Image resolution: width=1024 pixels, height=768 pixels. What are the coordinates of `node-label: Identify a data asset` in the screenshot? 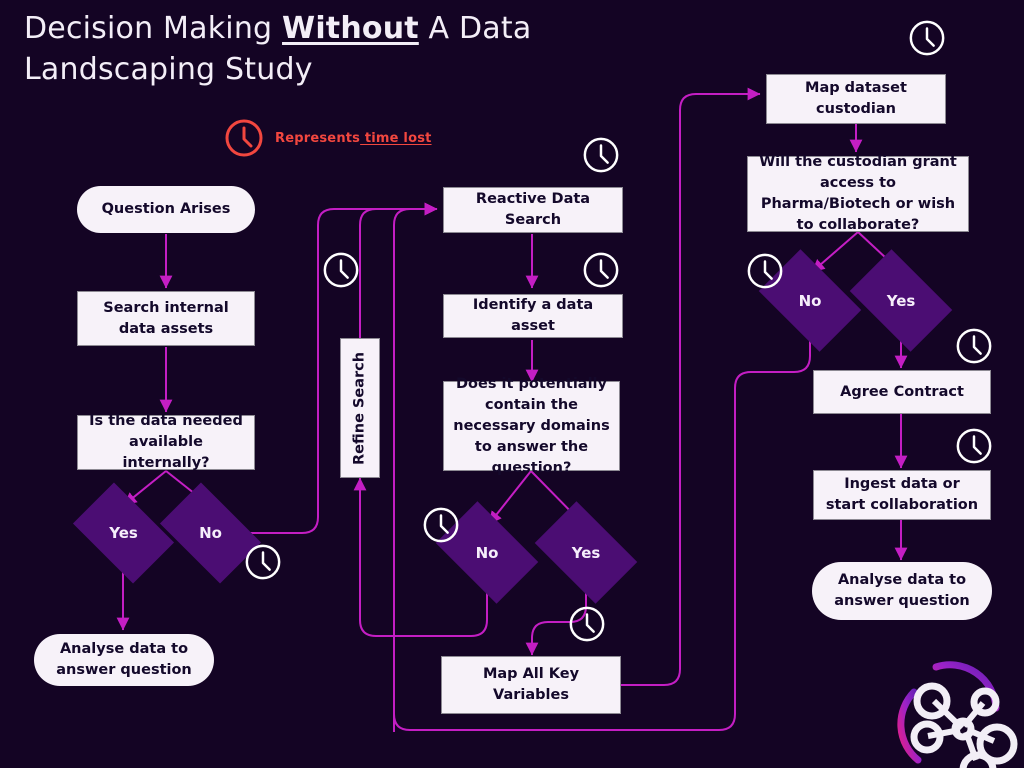 It's located at (533, 315).